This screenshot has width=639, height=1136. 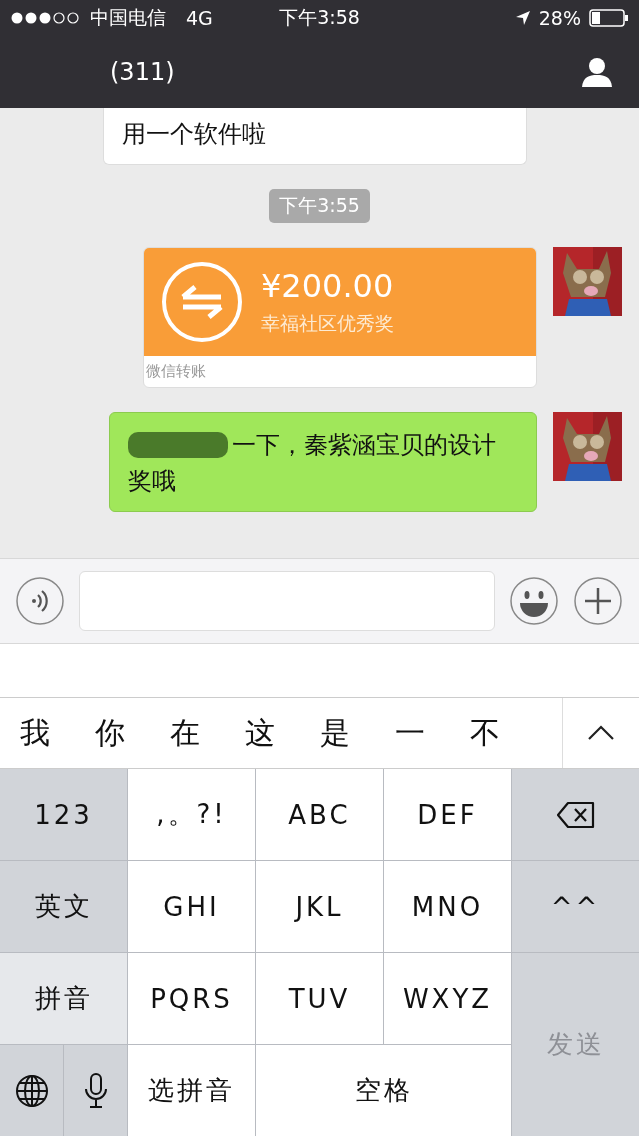 I want to click on battery-icon, so click(x=609, y=18).